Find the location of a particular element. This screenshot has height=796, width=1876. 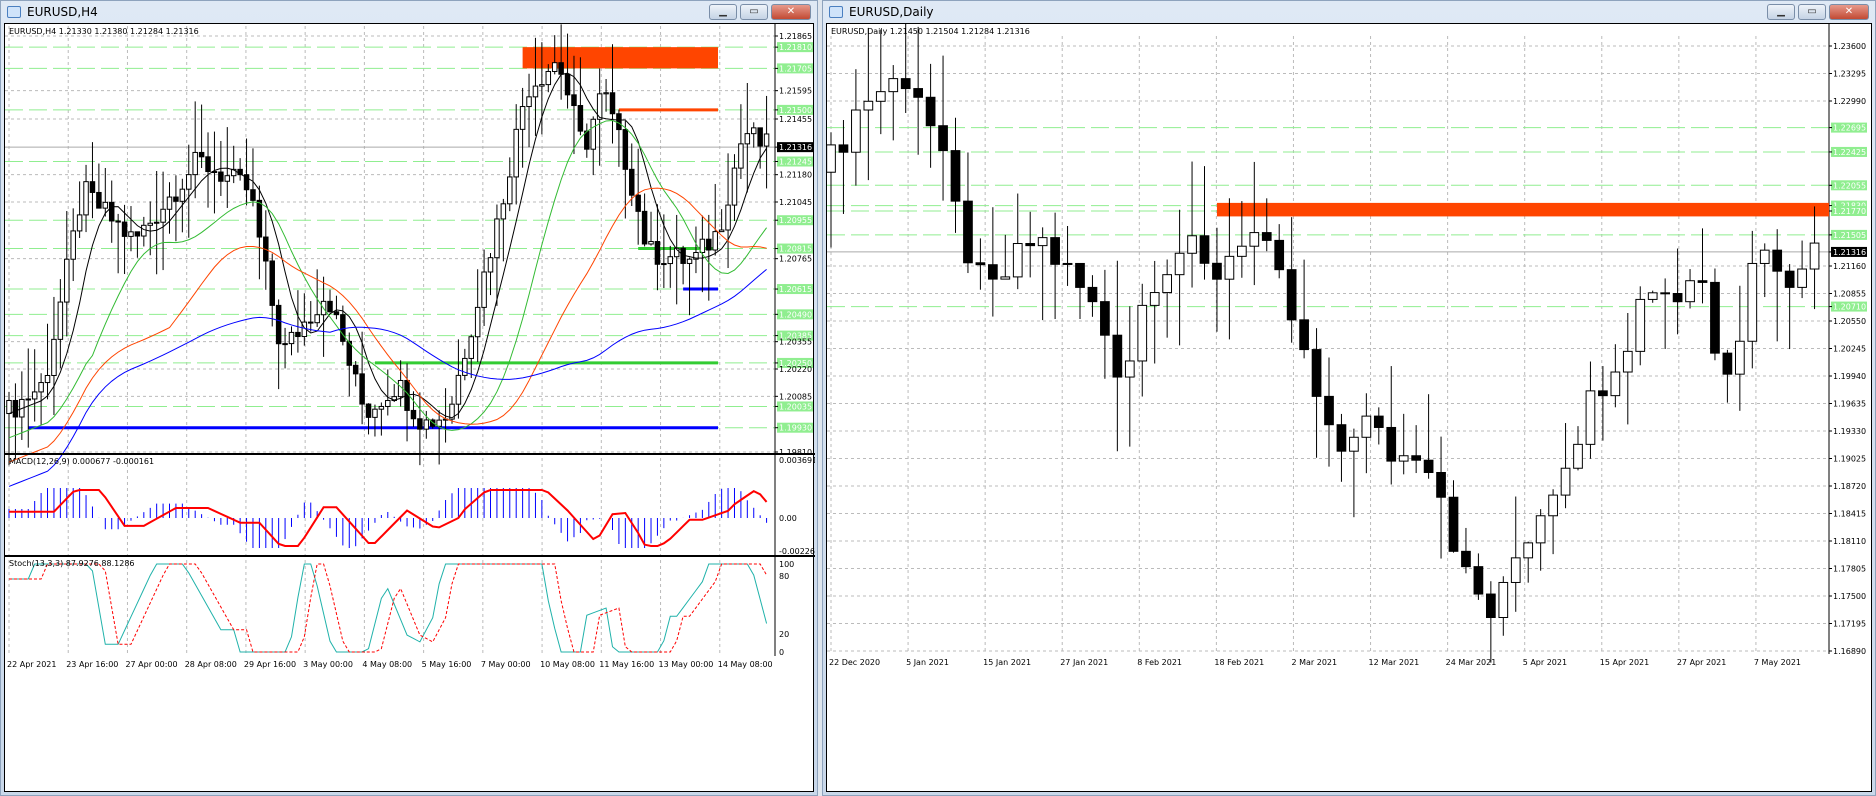

time-label: 15 Jan 2021 is located at coordinates (1007, 662).